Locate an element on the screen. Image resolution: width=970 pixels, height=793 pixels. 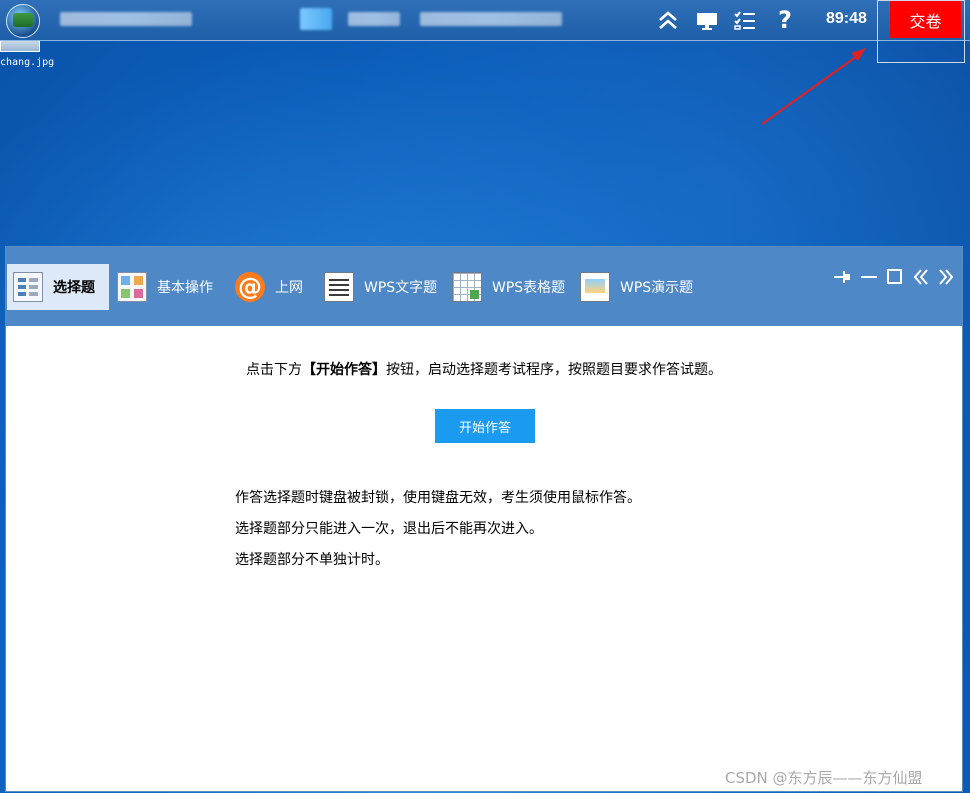
note-keyboard-locked: 作答选择题时键盘被封锁，使用键盘无效，考生须使用鼠标作答。 is located at coordinates (438, 498).